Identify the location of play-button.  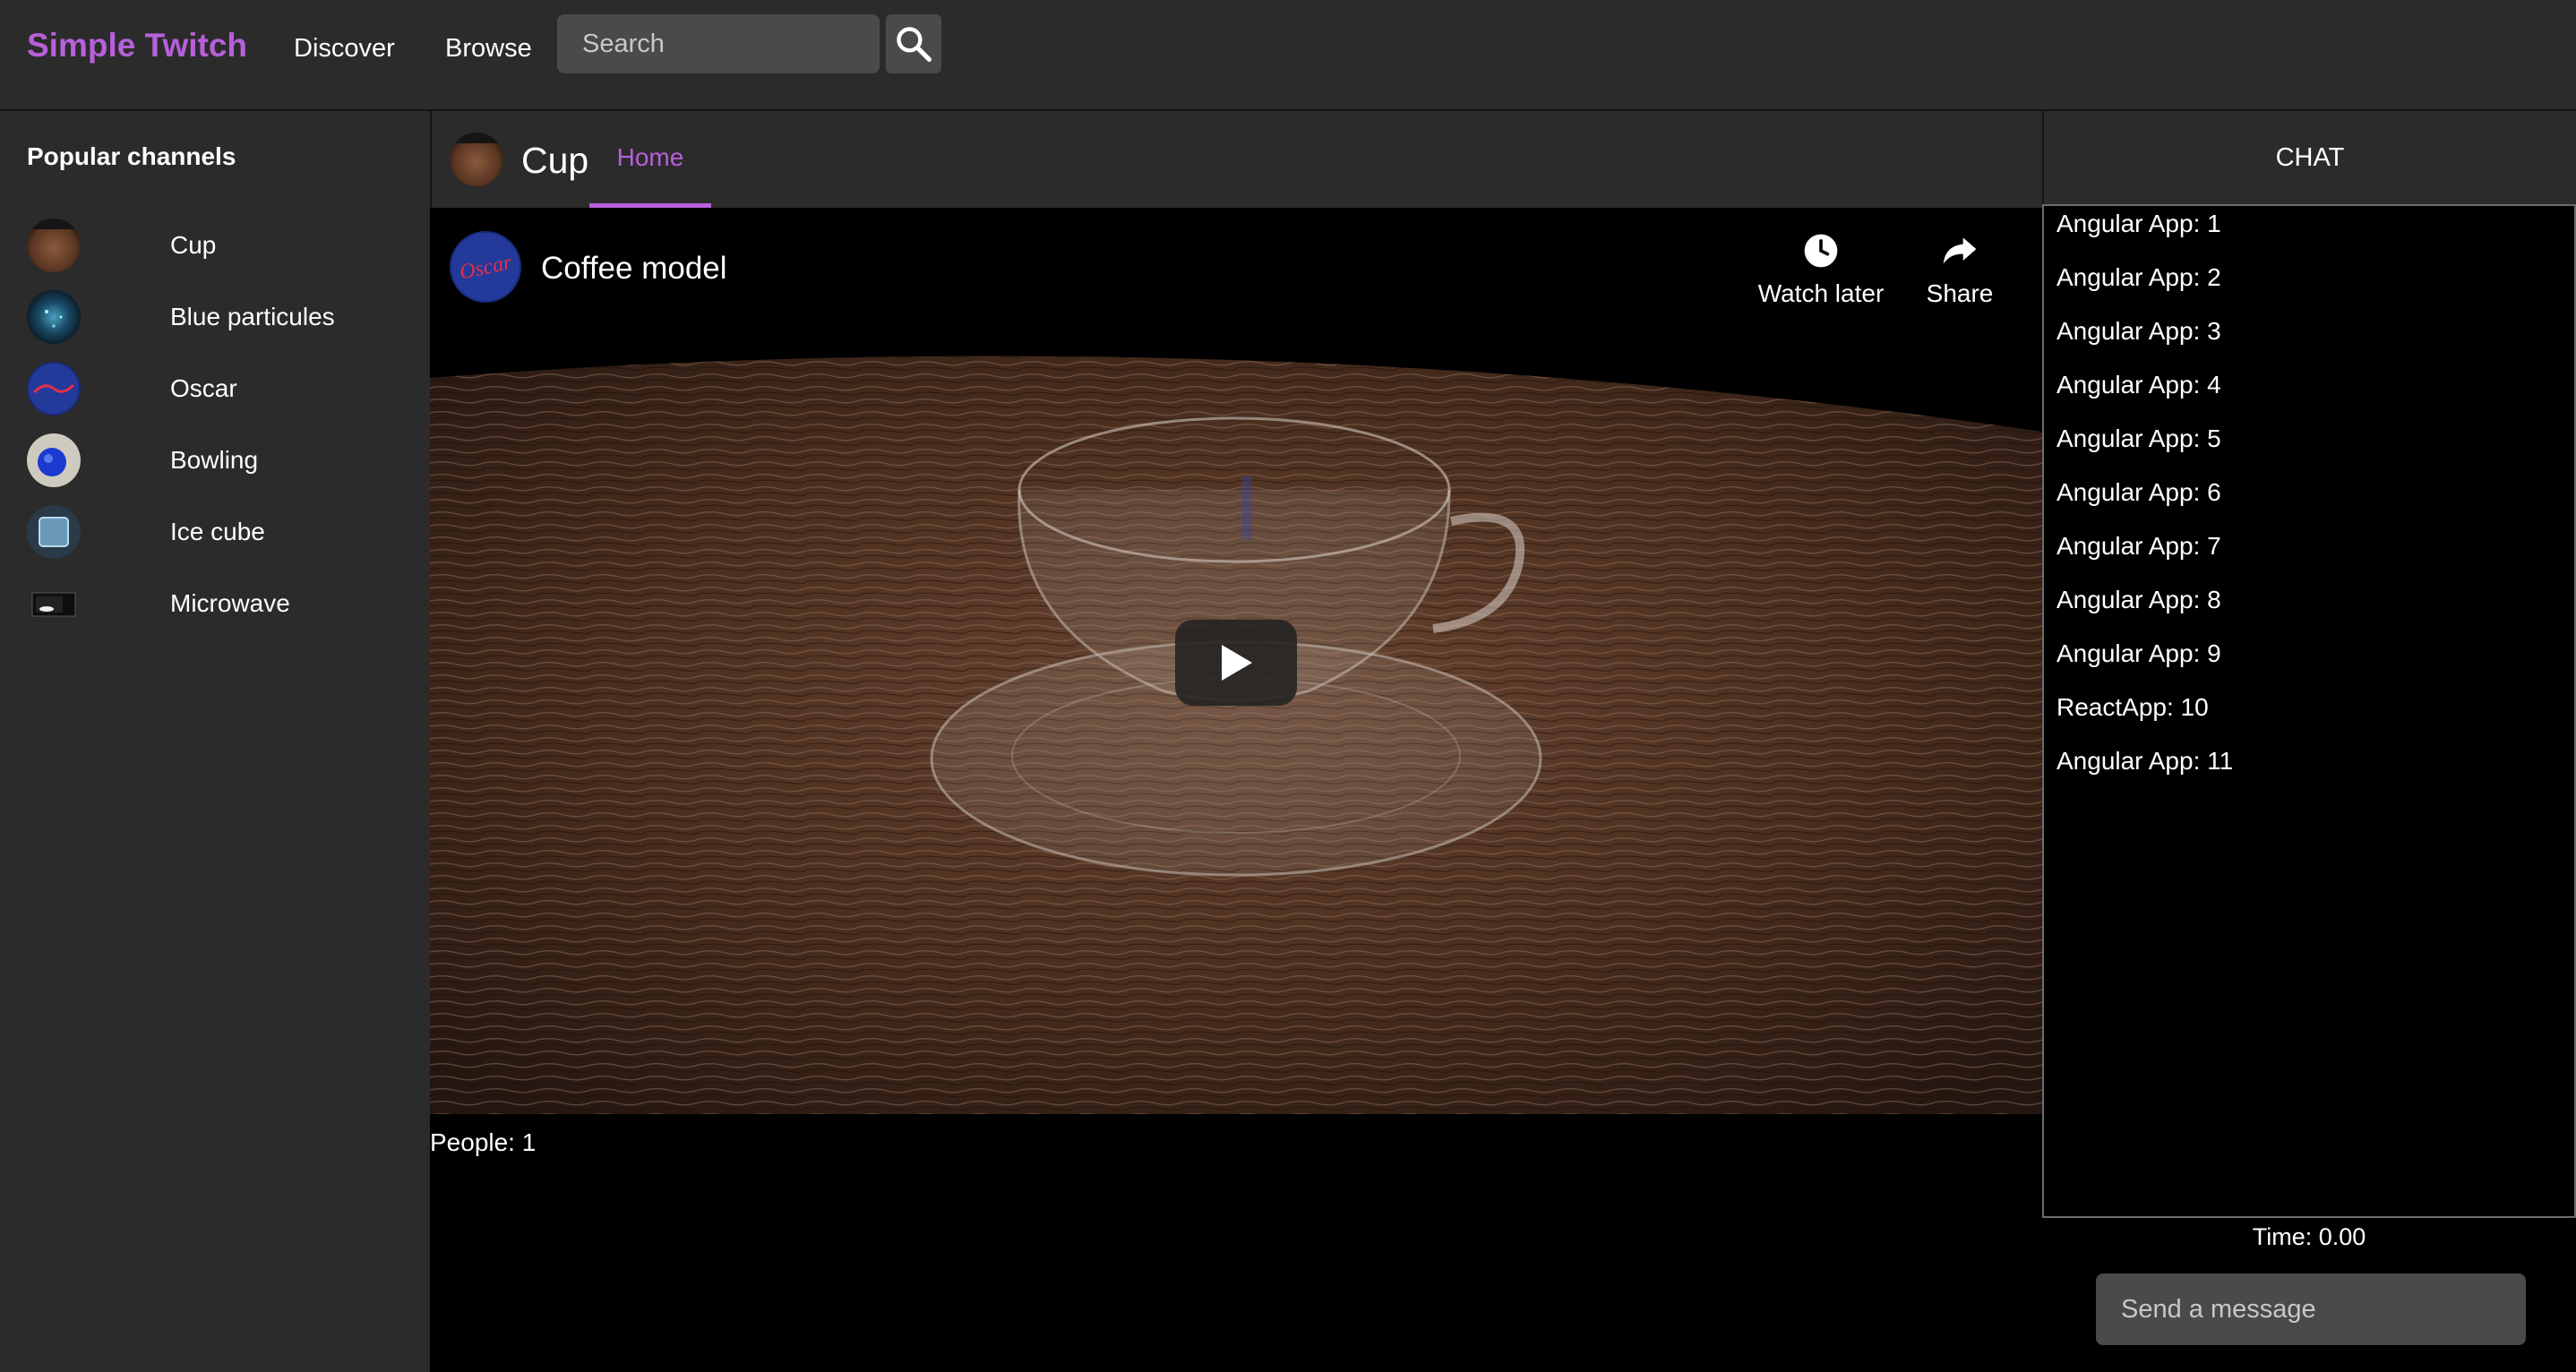
(1236, 663).